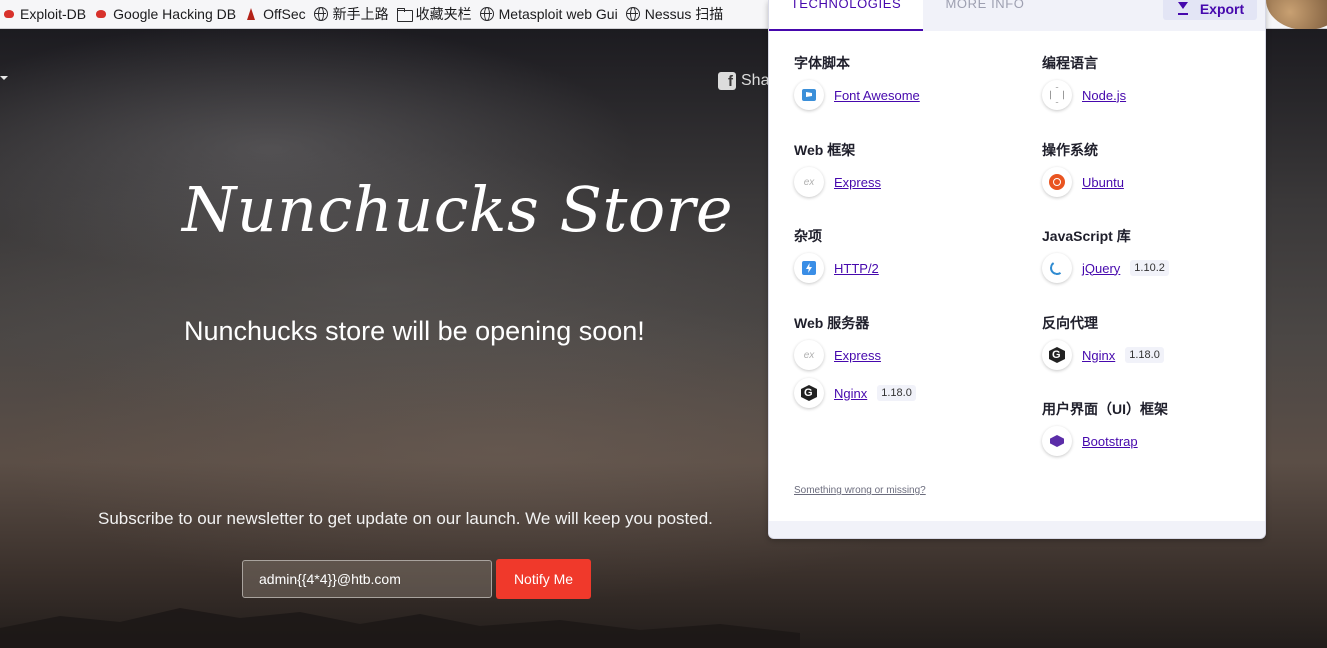 The width and height of the screenshot is (1327, 648). I want to click on bookmark-label: 新手上路, so click(360, 14).